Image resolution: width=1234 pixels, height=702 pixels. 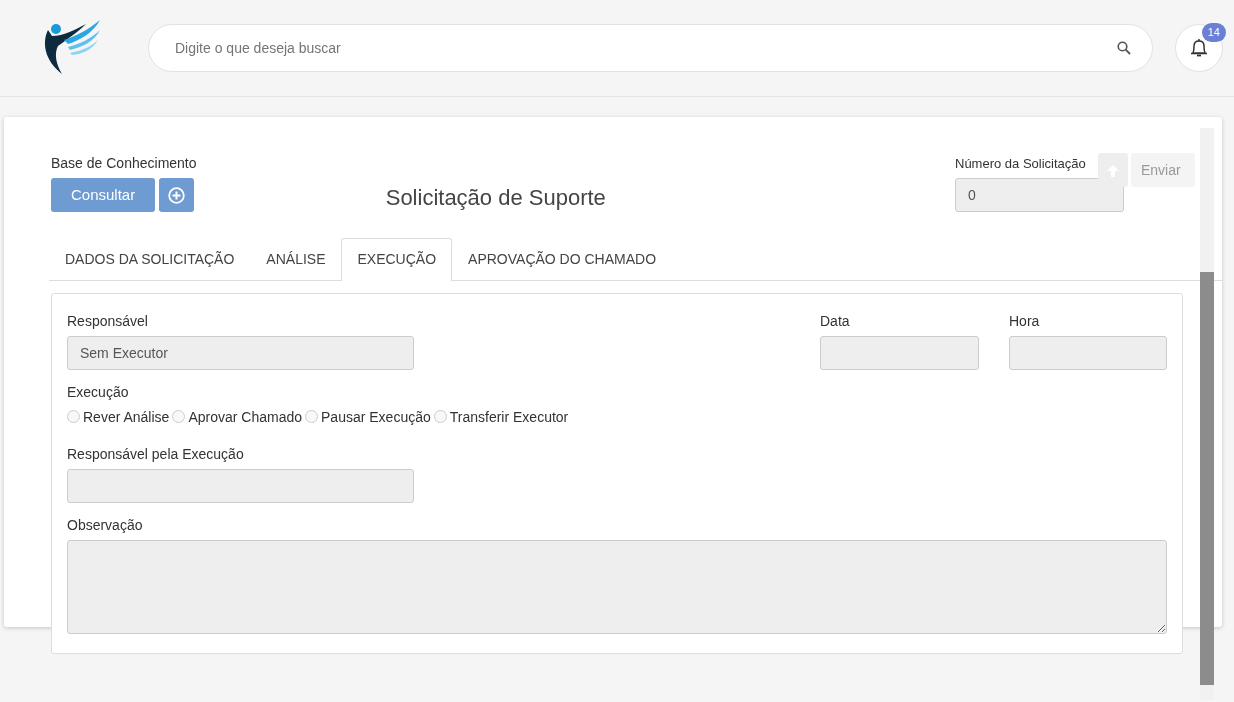 What do you see at coordinates (124, 163) in the screenshot?
I see `field-label: Base de Conhecimento` at bounding box center [124, 163].